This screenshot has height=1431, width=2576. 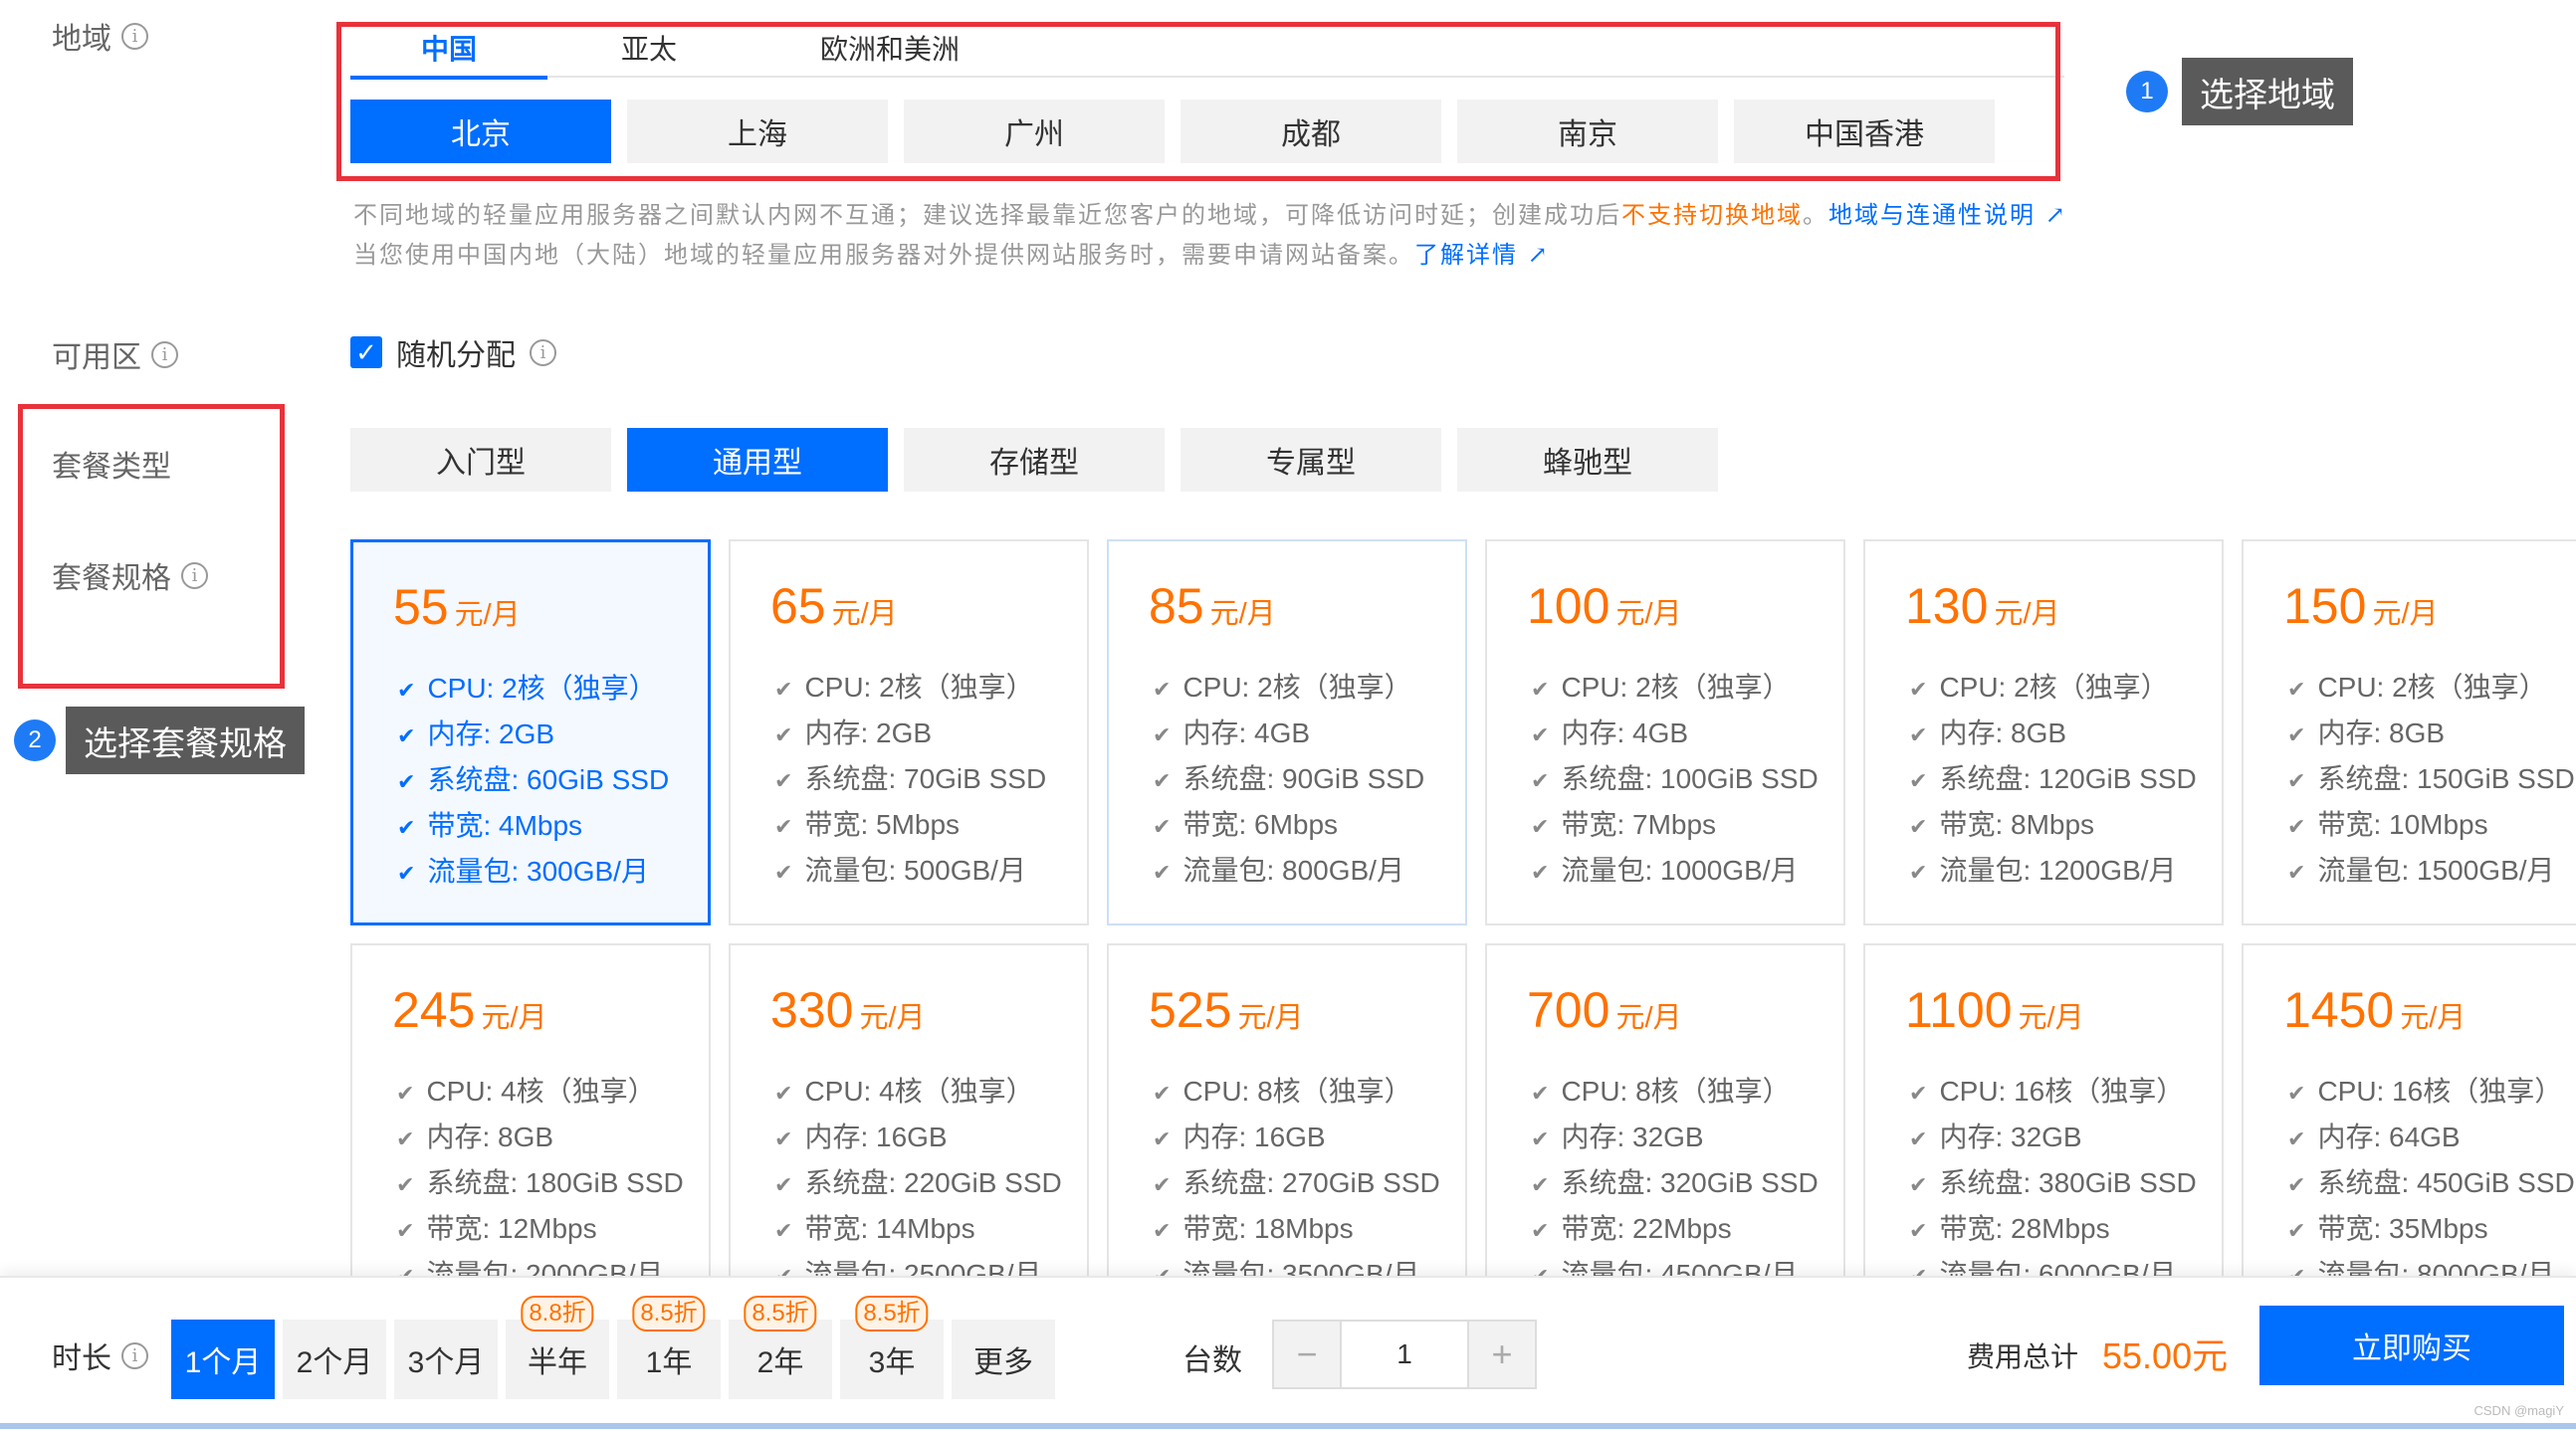 What do you see at coordinates (1198, 101) in the screenshot?
I see `annotation-box-region` at bounding box center [1198, 101].